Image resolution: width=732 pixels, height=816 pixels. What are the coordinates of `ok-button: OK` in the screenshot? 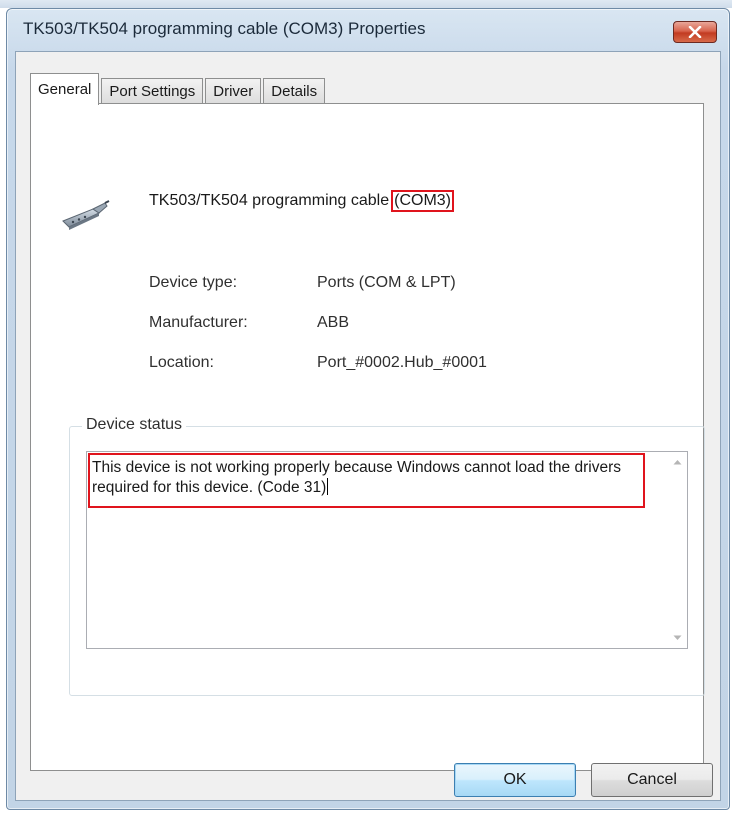 It's located at (515, 780).